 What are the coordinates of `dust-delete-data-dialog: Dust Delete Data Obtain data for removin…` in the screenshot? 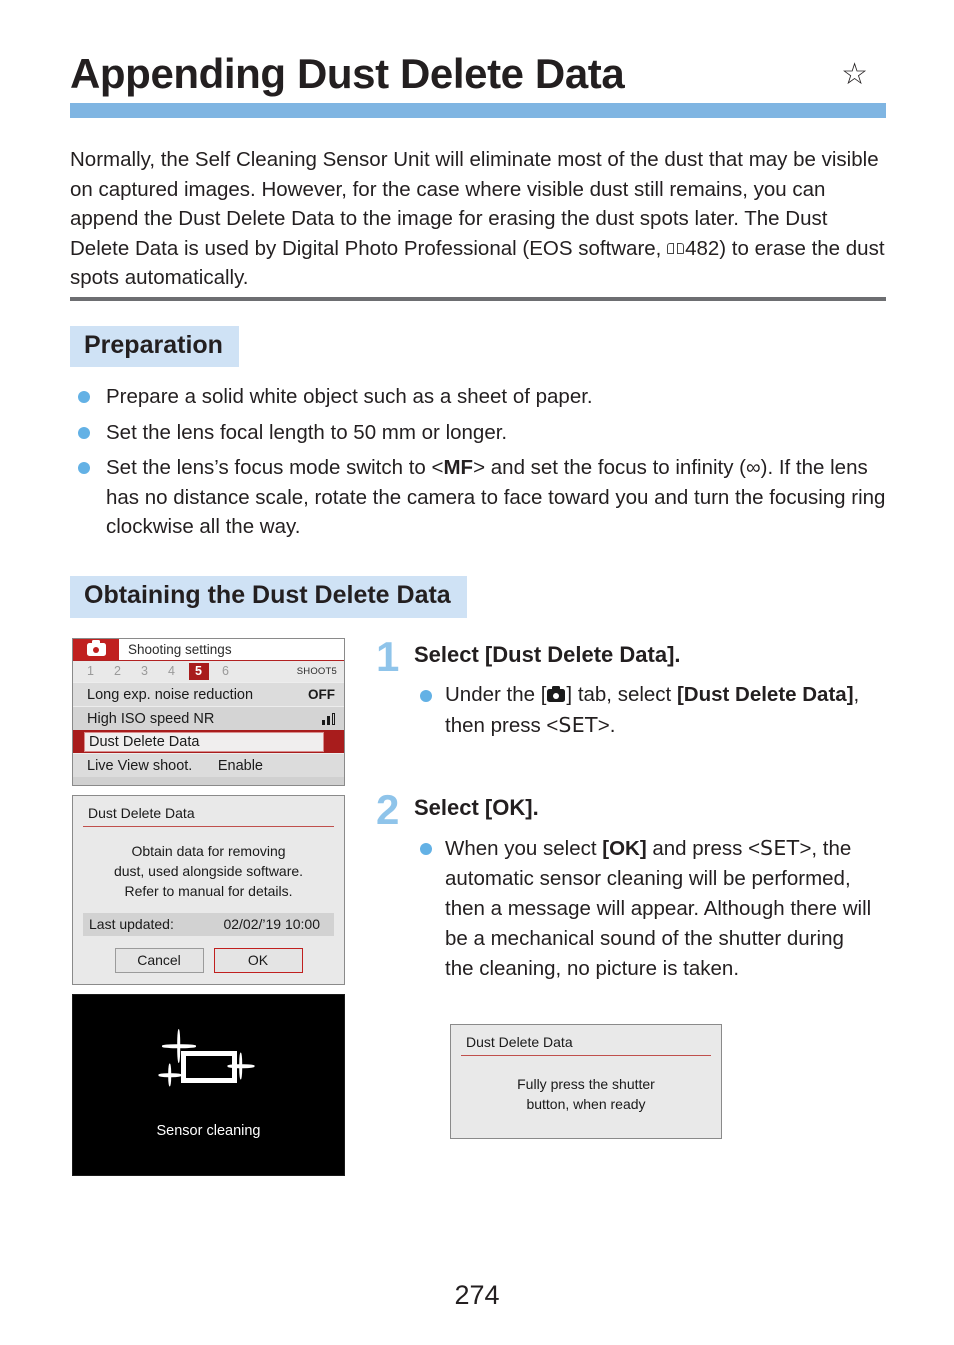 It's located at (208, 890).